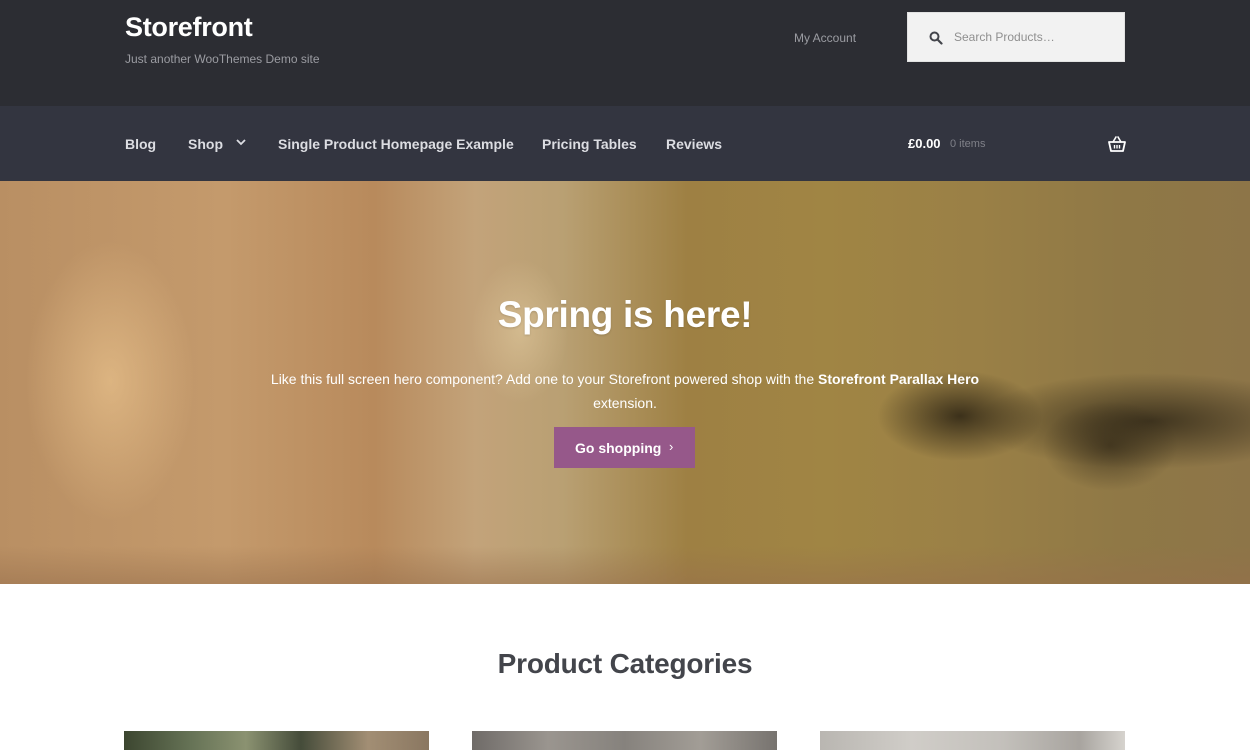 The image size is (1250, 750). I want to click on site-tagline: Just another WooThemes Demo site, so click(222, 59).